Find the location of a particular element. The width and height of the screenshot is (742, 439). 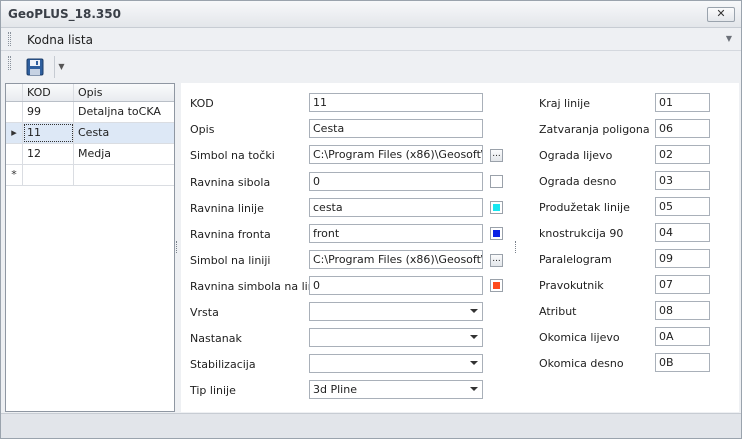

table-row: 12 Medja is located at coordinates (90, 154).